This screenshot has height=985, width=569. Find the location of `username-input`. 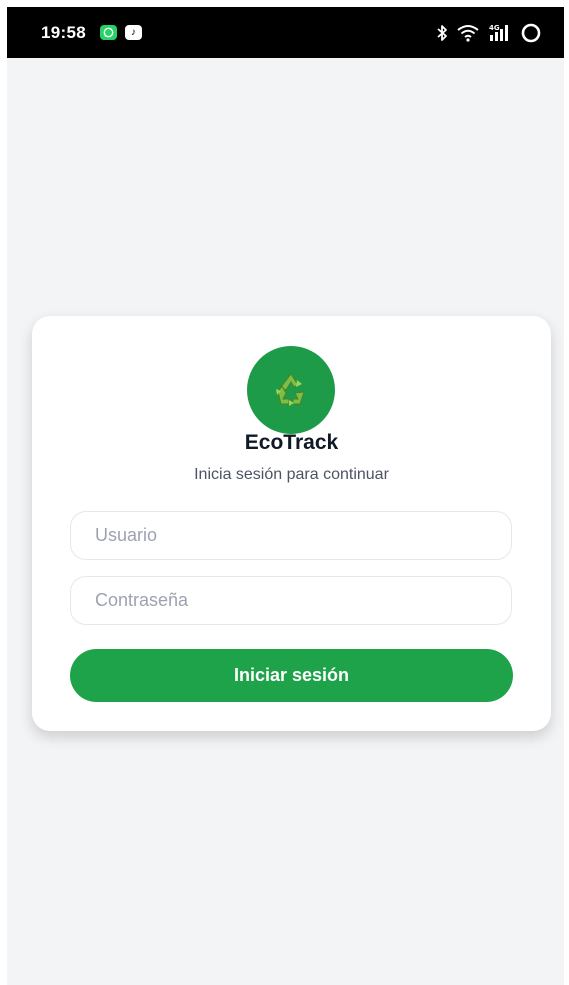

username-input is located at coordinates (291, 535).